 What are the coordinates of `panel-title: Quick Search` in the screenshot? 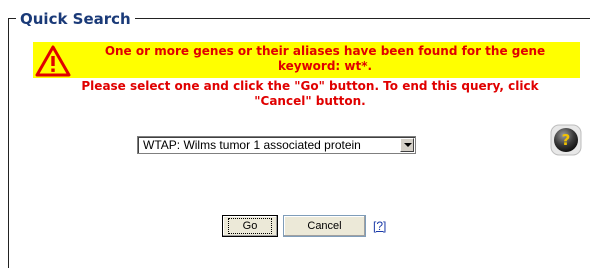 It's located at (75, 19).